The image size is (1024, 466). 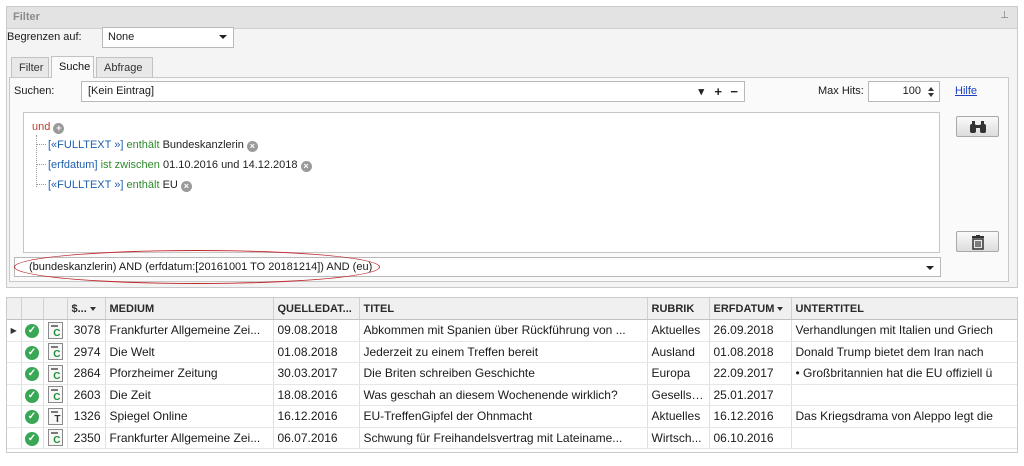 I want to click on sort-down-icon, so click(x=780, y=308).